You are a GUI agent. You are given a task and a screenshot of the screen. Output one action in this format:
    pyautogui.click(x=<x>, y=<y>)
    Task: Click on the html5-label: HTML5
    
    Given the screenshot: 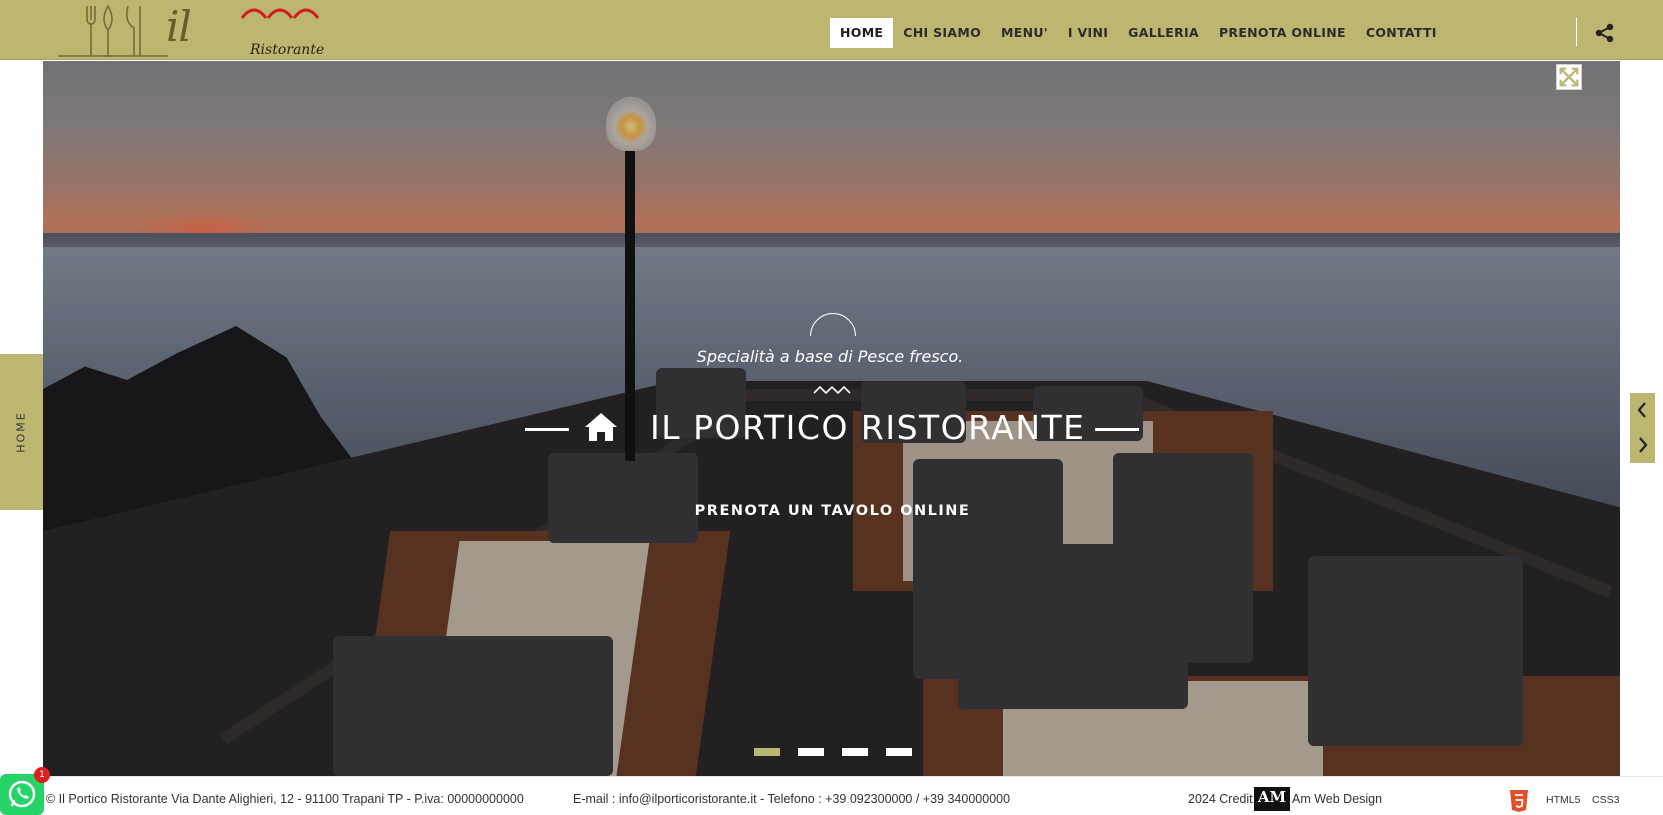 What is the action you would take?
    pyautogui.click(x=1563, y=800)
    